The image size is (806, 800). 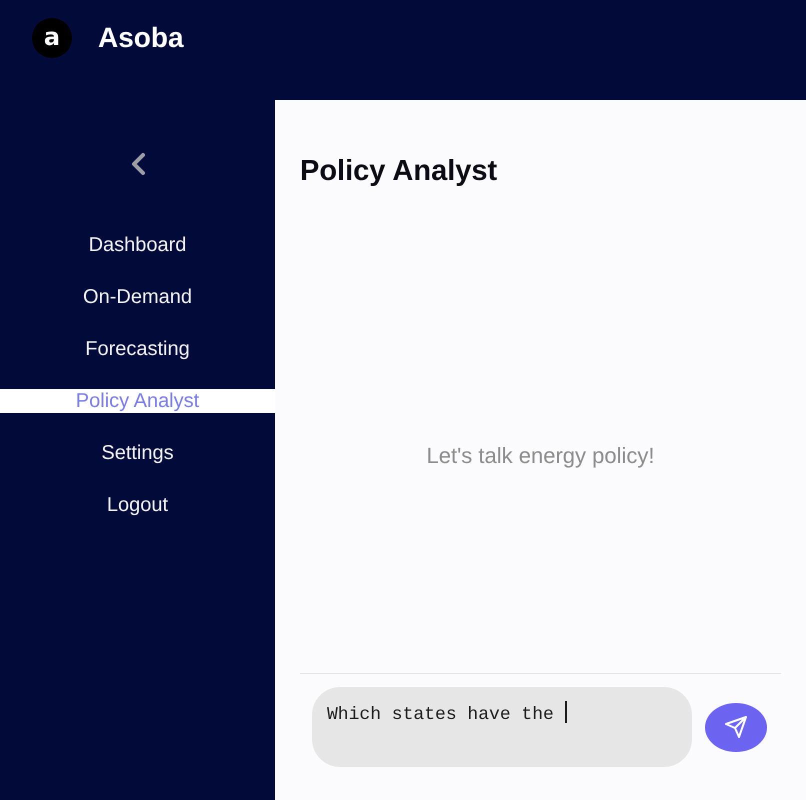 What do you see at coordinates (137, 401) in the screenshot?
I see `sidebar-item: Policy Analyst` at bounding box center [137, 401].